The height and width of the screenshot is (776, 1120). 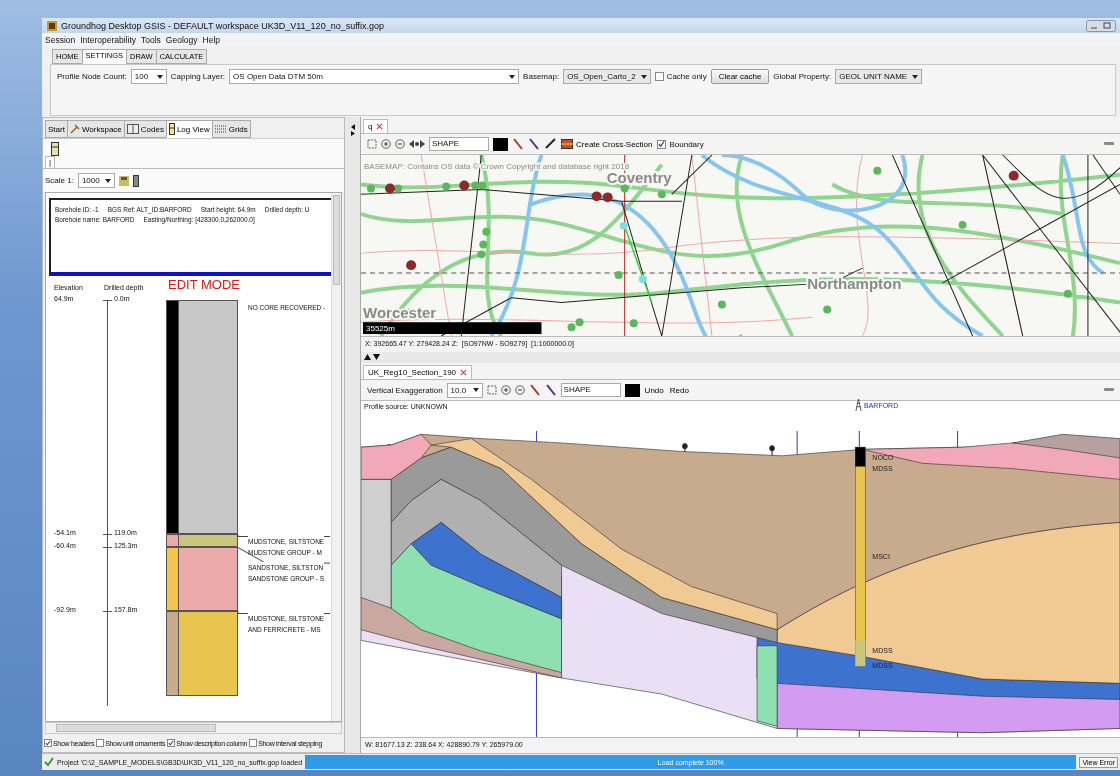 What do you see at coordinates (374, 76) in the screenshot?
I see `capping-layer-dropdown: OS Open Data DTM 50m` at bounding box center [374, 76].